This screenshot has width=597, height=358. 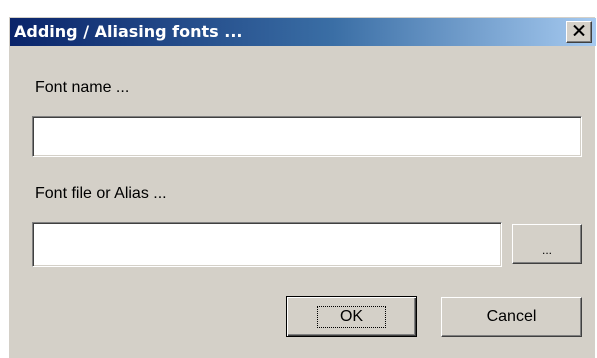 I want to click on close-icon, so click(x=579, y=32).